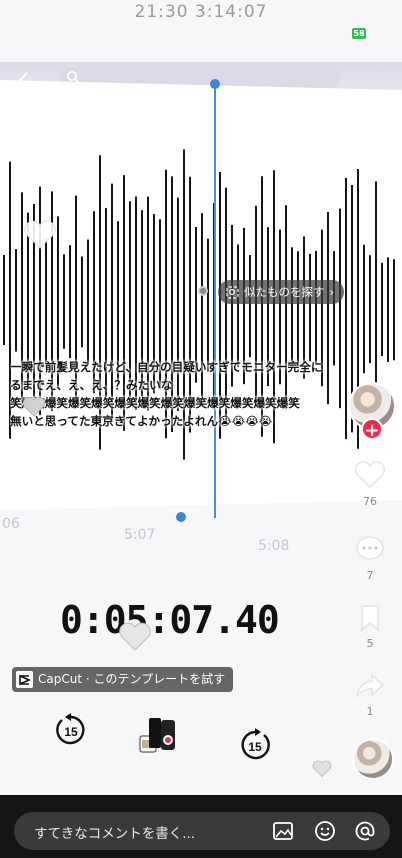  What do you see at coordinates (332, 292) in the screenshot?
I see `chevron-right-icon: ›` at bounding box center [332, 292].